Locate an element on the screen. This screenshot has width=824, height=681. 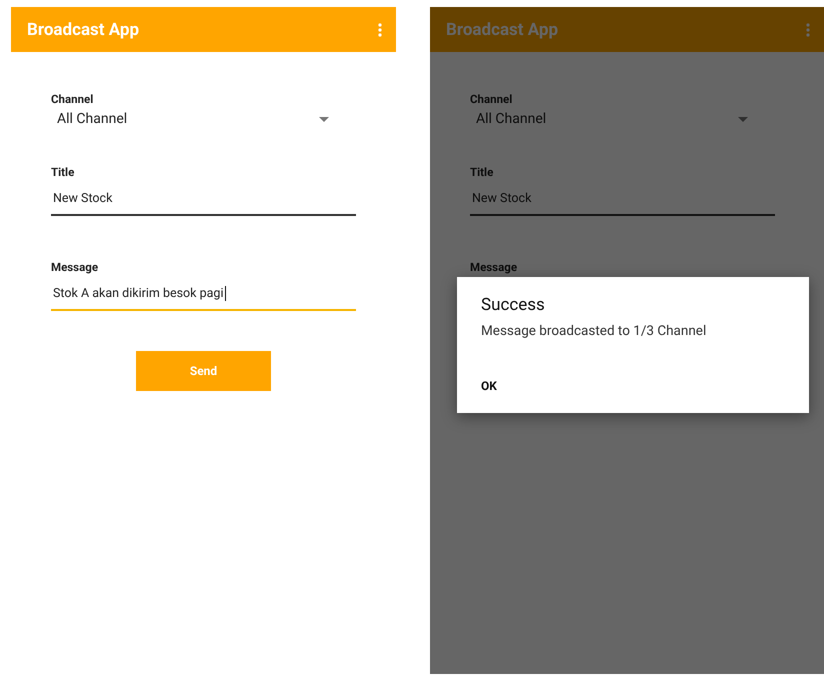
text-field: Stok A akan dikirim besok pagi is located at coordinates (203, 294).